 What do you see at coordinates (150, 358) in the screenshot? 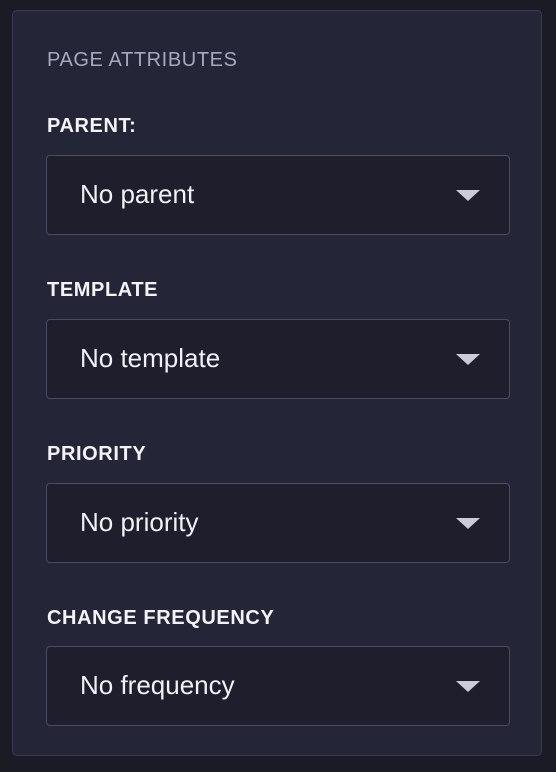
I see `template-select-value: No template` at bounding box center [150, 358].